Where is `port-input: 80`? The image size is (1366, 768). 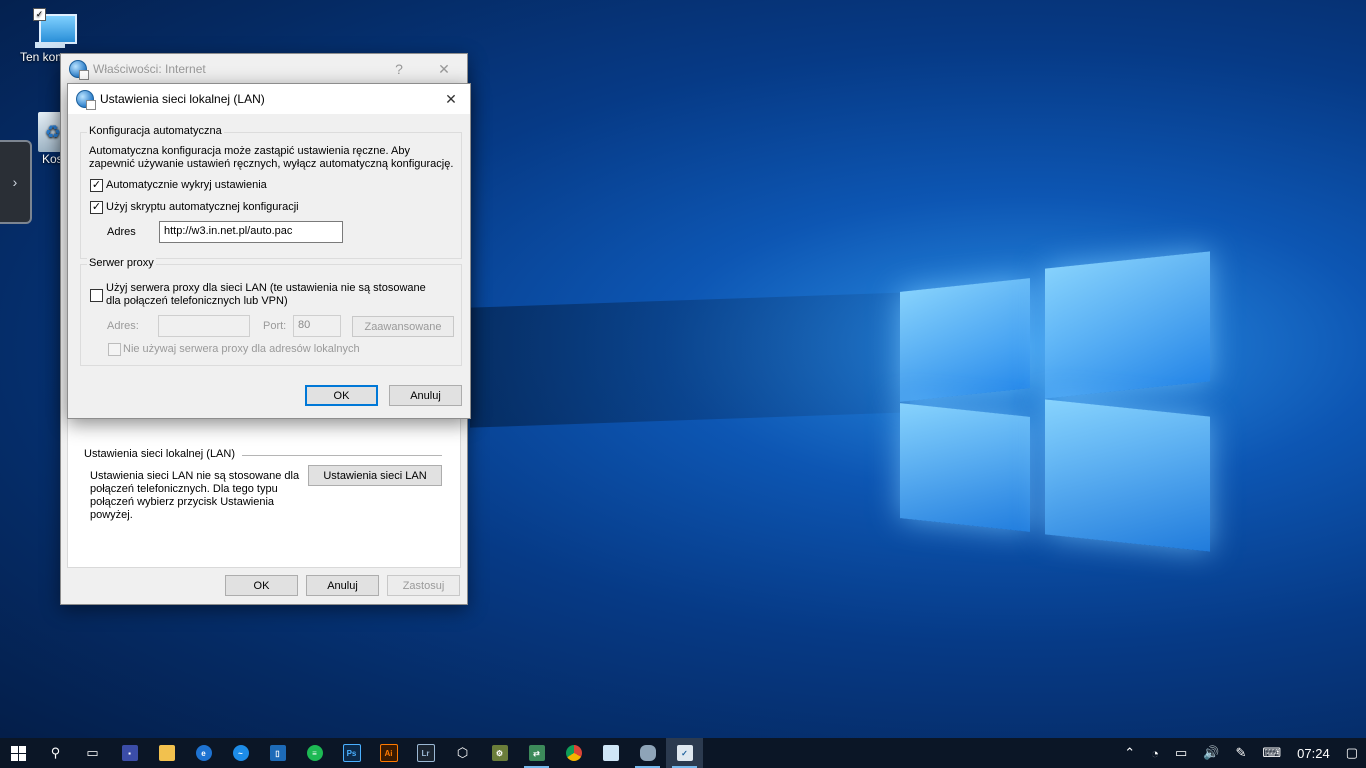 port-input: 80 is located at coordinates (317, 326).